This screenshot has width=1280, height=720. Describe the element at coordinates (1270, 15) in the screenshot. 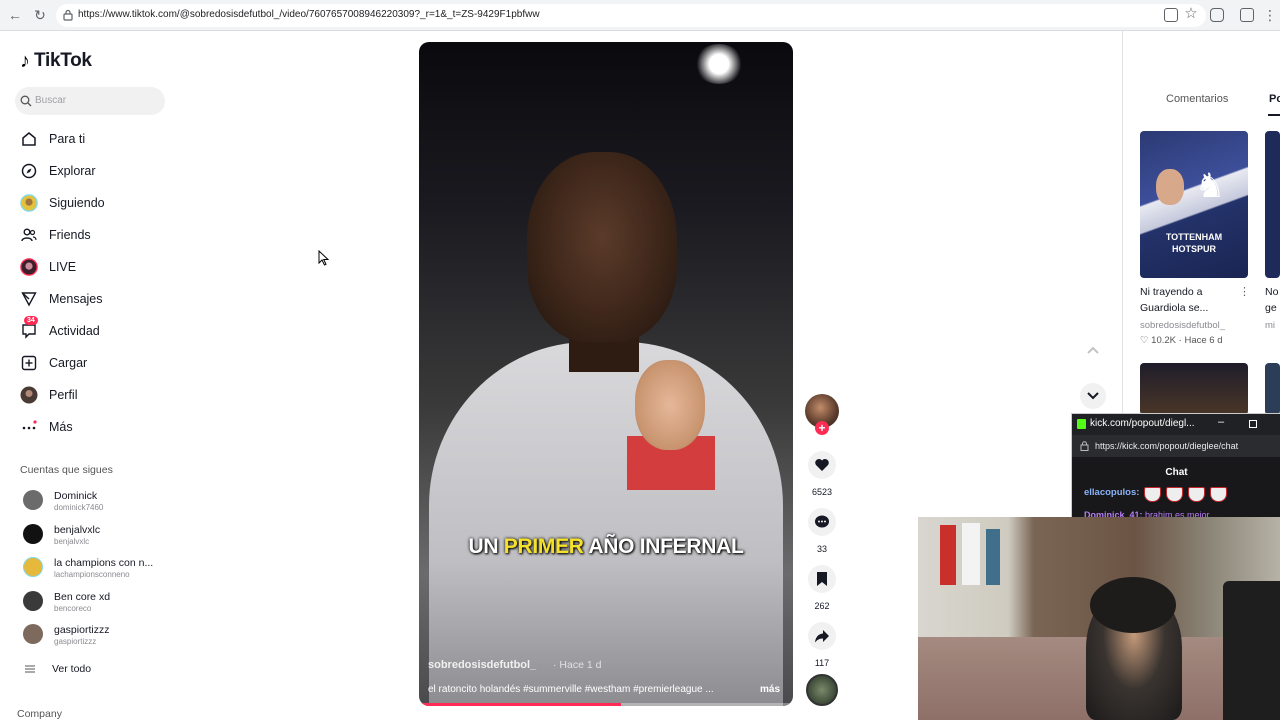

I see `more-menu-icon: ⋮` at that location.